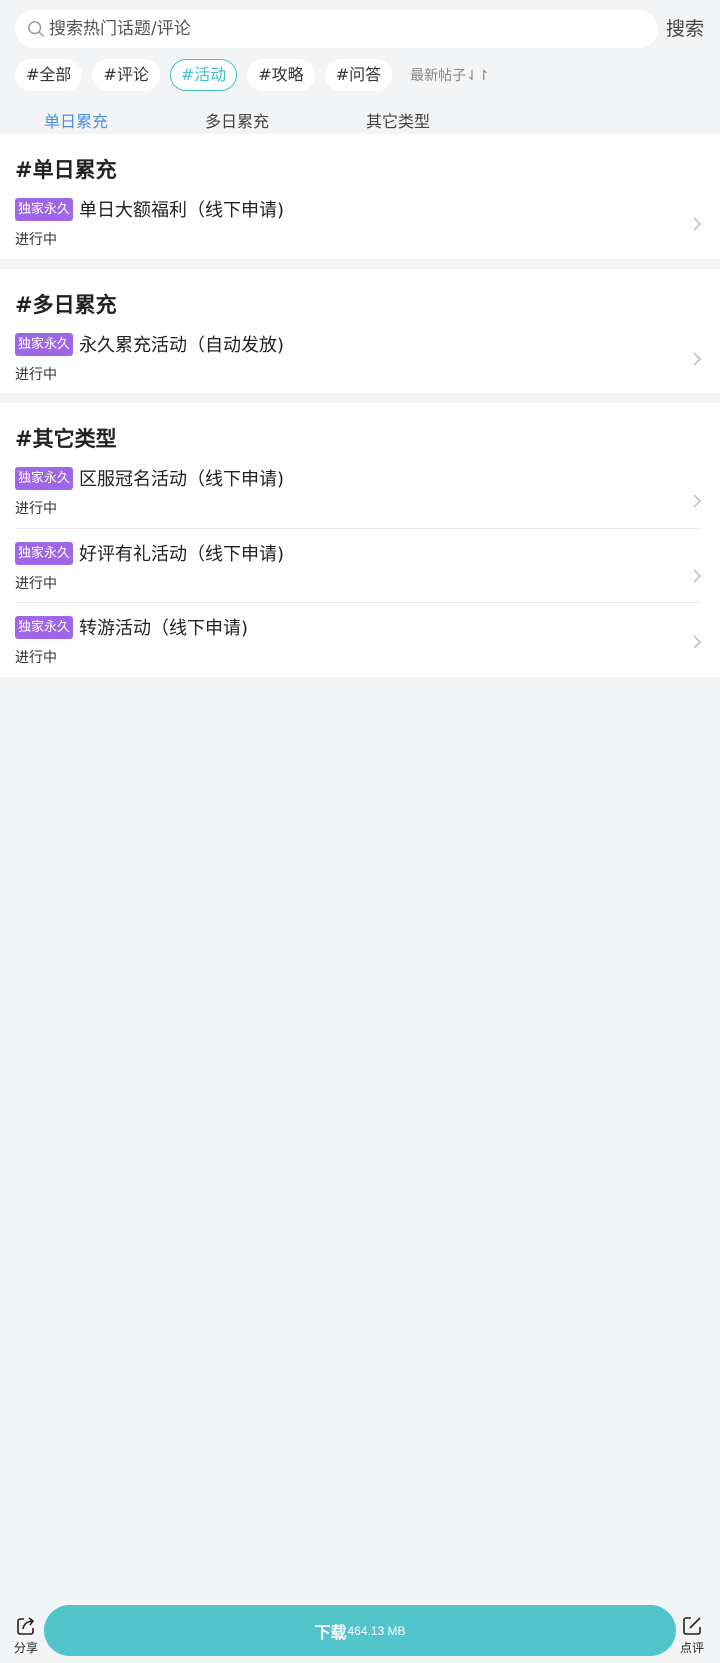 The height and width of the screenshot is (1663, 720). What do you see at coordinates (330, 1633) in the screenshot?
I see `download-label: 下载` at bounding box center [330, 1633].